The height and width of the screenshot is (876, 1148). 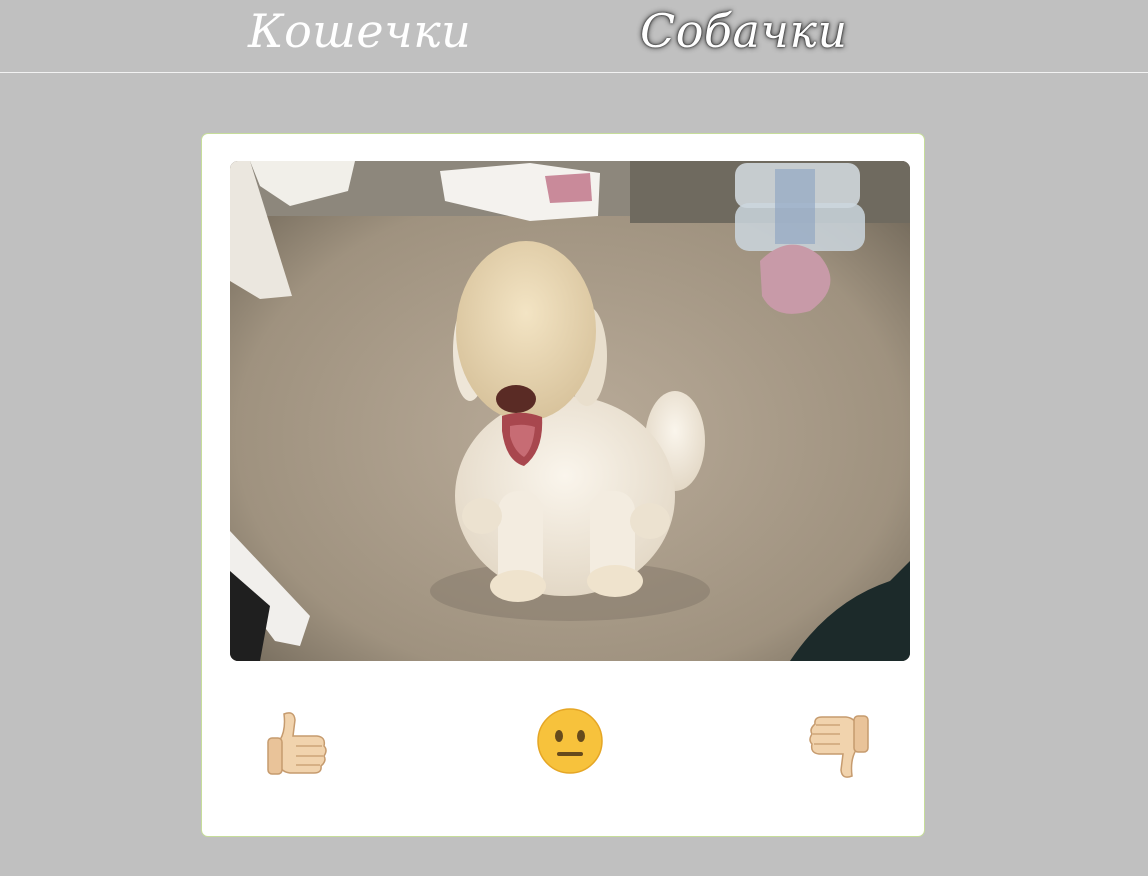 What do you see at coordinates (574, 36) in the screenshot?
I see `top-nav: Кошечки Собачки` at bounding box center [574, 36].